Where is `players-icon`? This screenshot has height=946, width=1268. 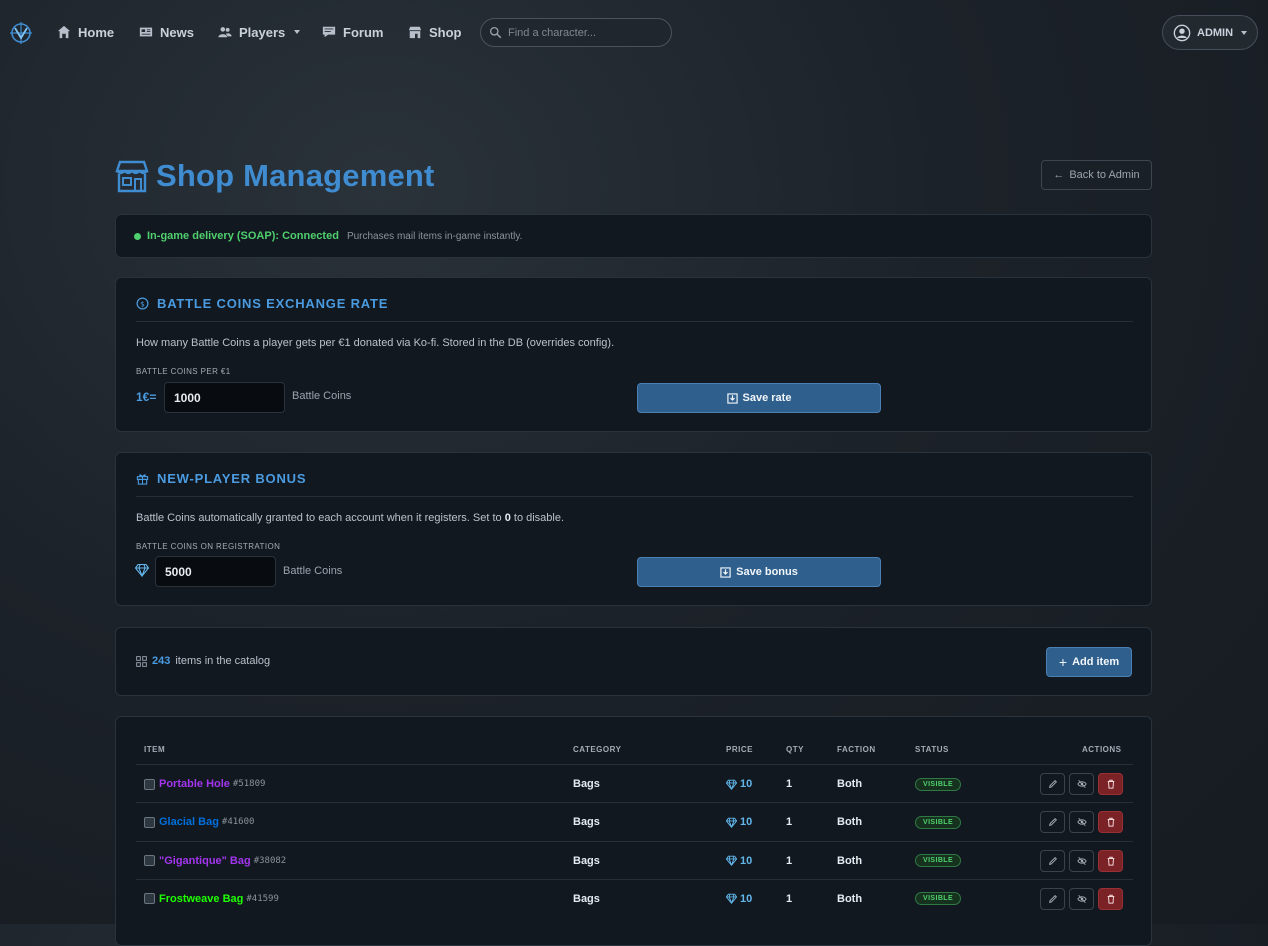 players-icon is located at coordinates (225, 32).